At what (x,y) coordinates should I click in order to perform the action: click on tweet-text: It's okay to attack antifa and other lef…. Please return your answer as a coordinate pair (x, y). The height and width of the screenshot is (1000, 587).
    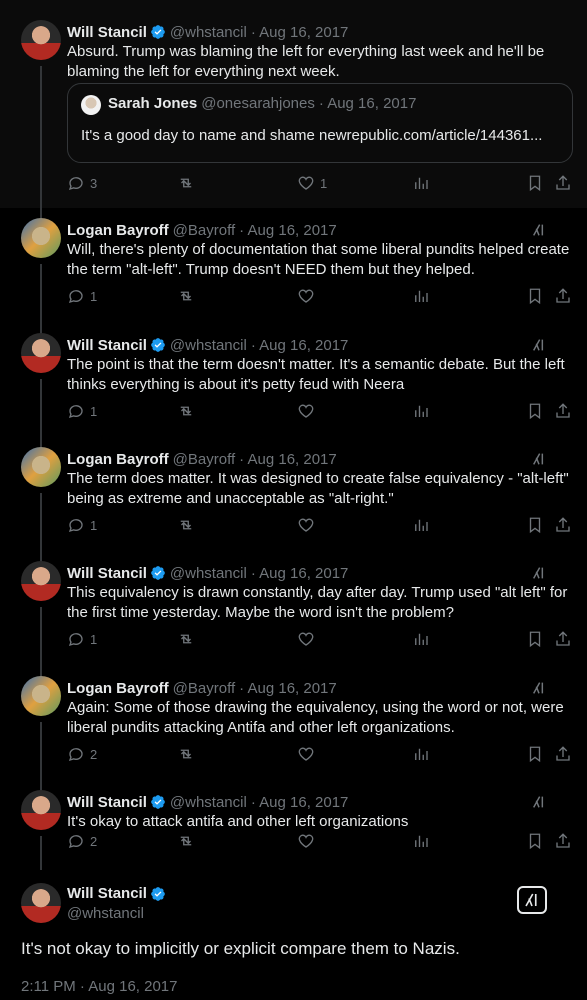
    Looking at the image, I should click on (238, 821).